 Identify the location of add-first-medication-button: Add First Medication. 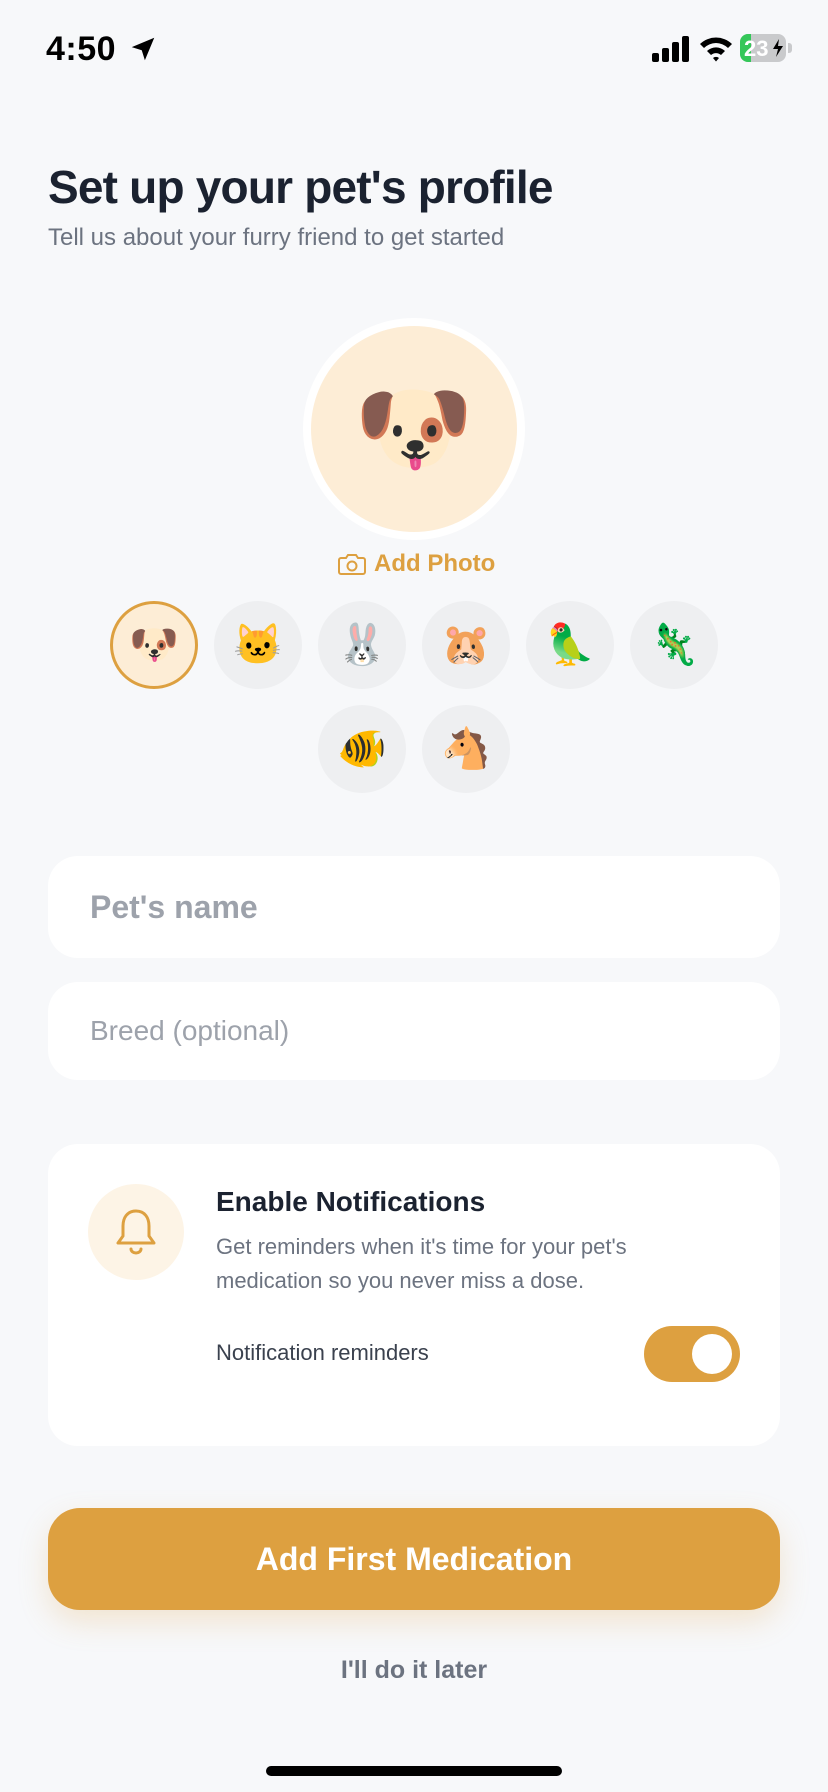
(414, 1559).